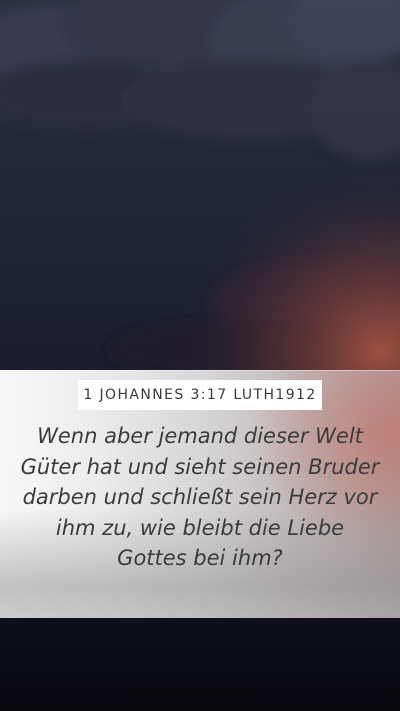  Describe the element at coordinates (200, 395) in the screenshot. I see `verse-reference: 1 JOHANNES 3:17 LUTH1912` at that location.